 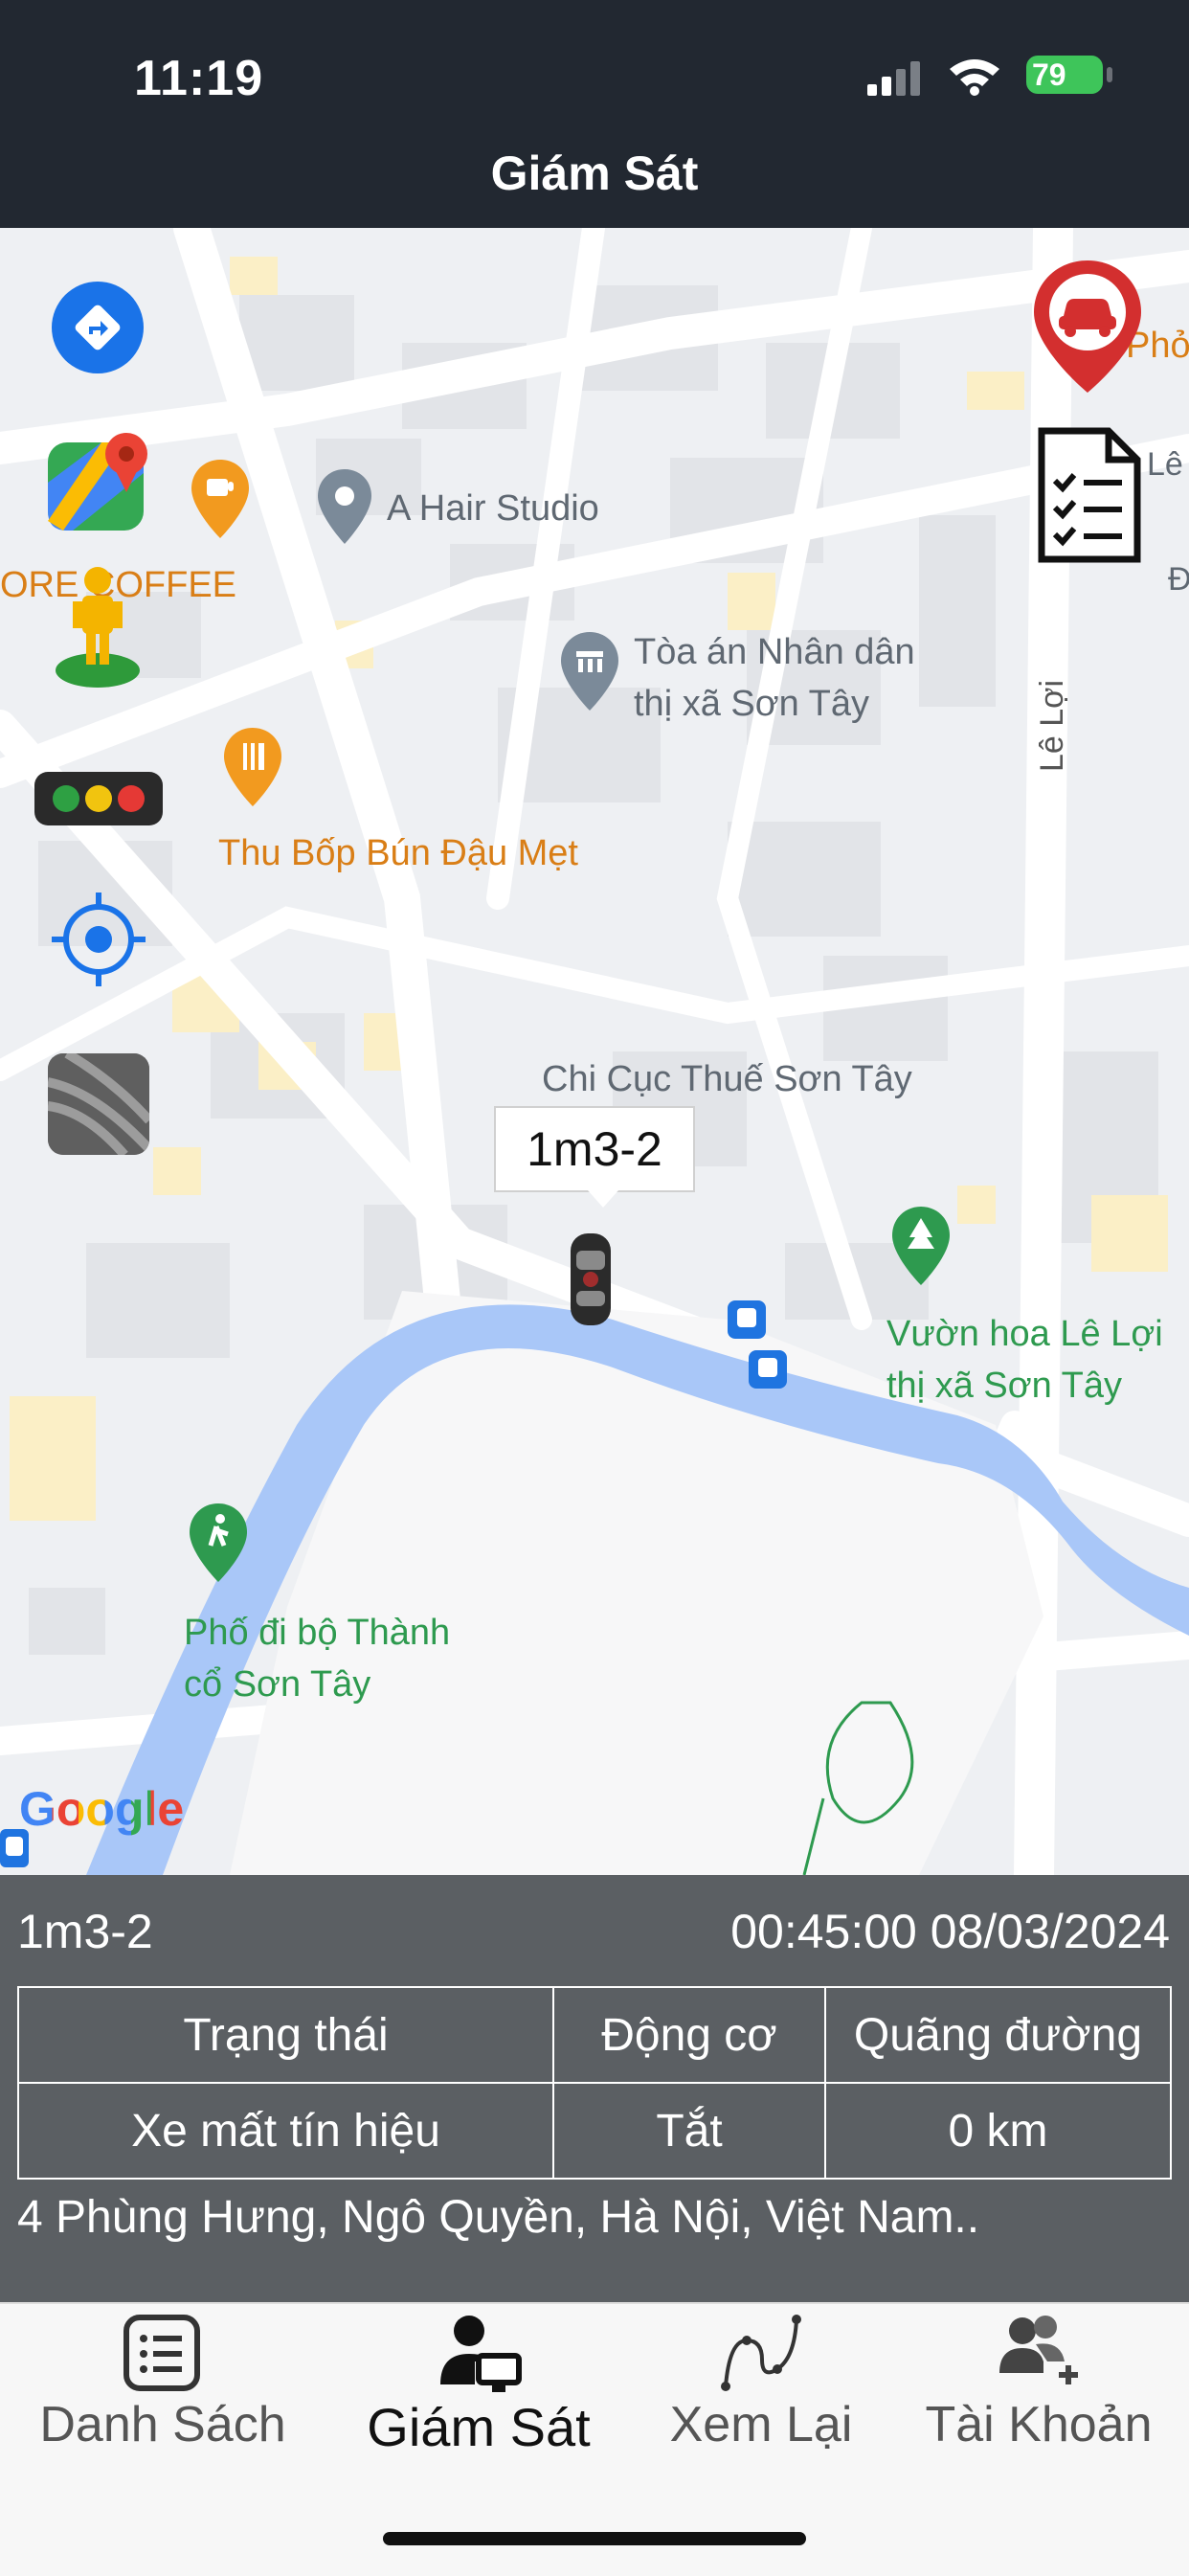 I want to click on google-logo: Google, so click(x=102, y=1809).